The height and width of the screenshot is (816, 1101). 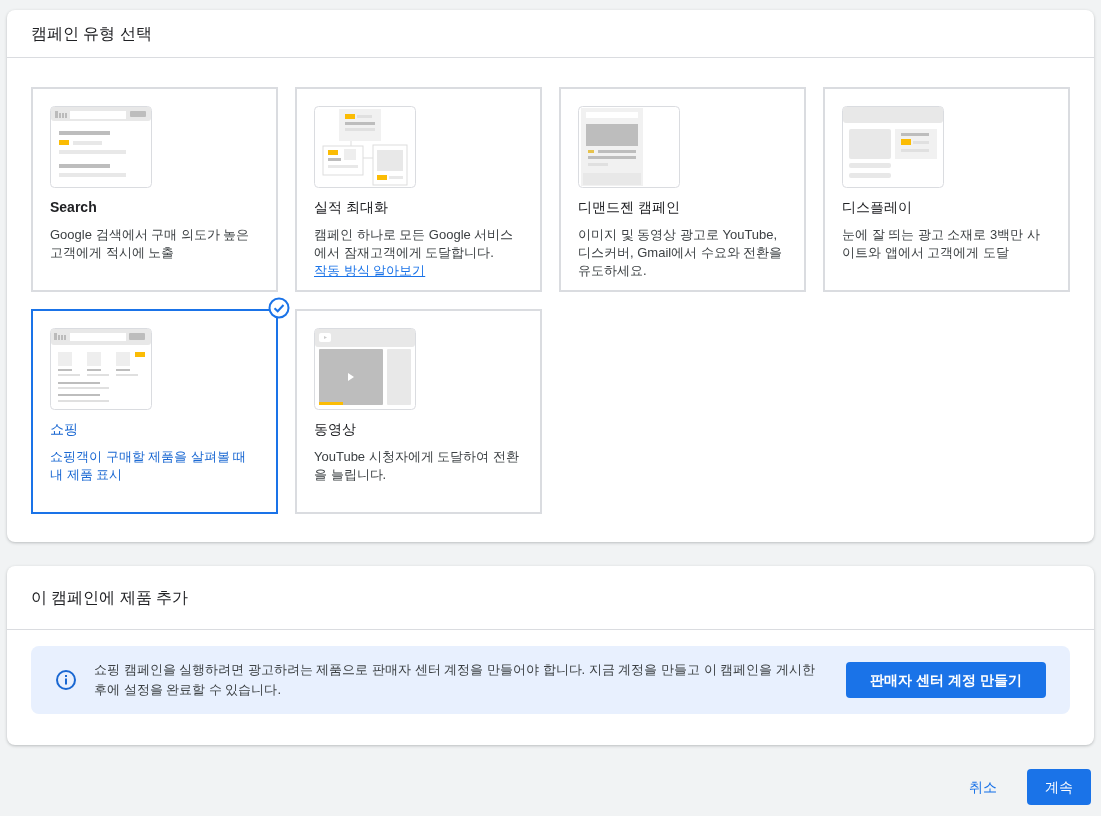 I want to click on card-description: 캠페인 하나로 모든 Google 서비스에서 잠재고객에게 도달합니다. 작동 방식 알아보기, so click(x=414, y=253).